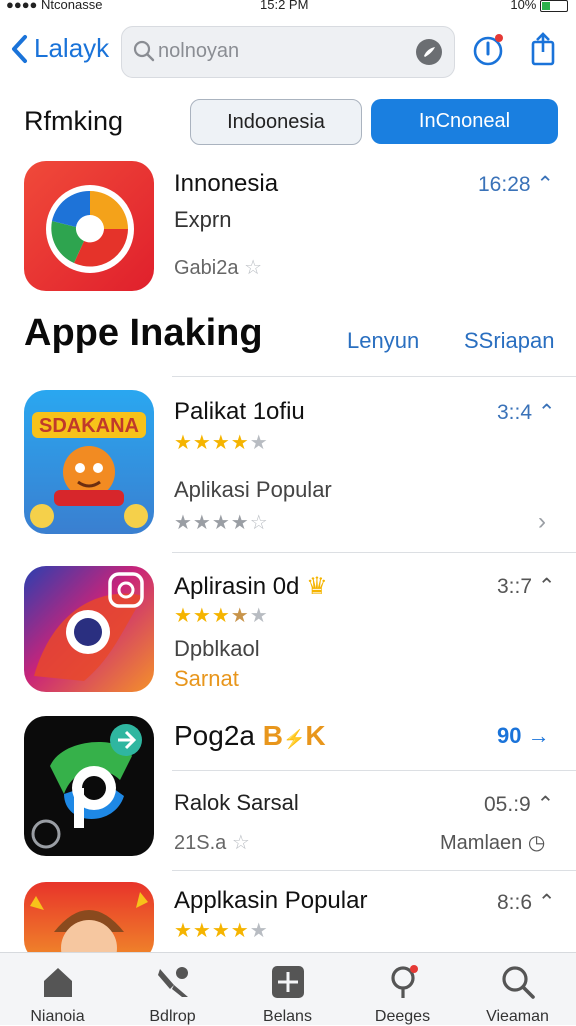 Image resolution: width=576 pixels, height=1026 pixels. What do you see at coordinates (19, 48) in the screenshot?
I see `chevron-left-icon` at bounding box center [19, 48].